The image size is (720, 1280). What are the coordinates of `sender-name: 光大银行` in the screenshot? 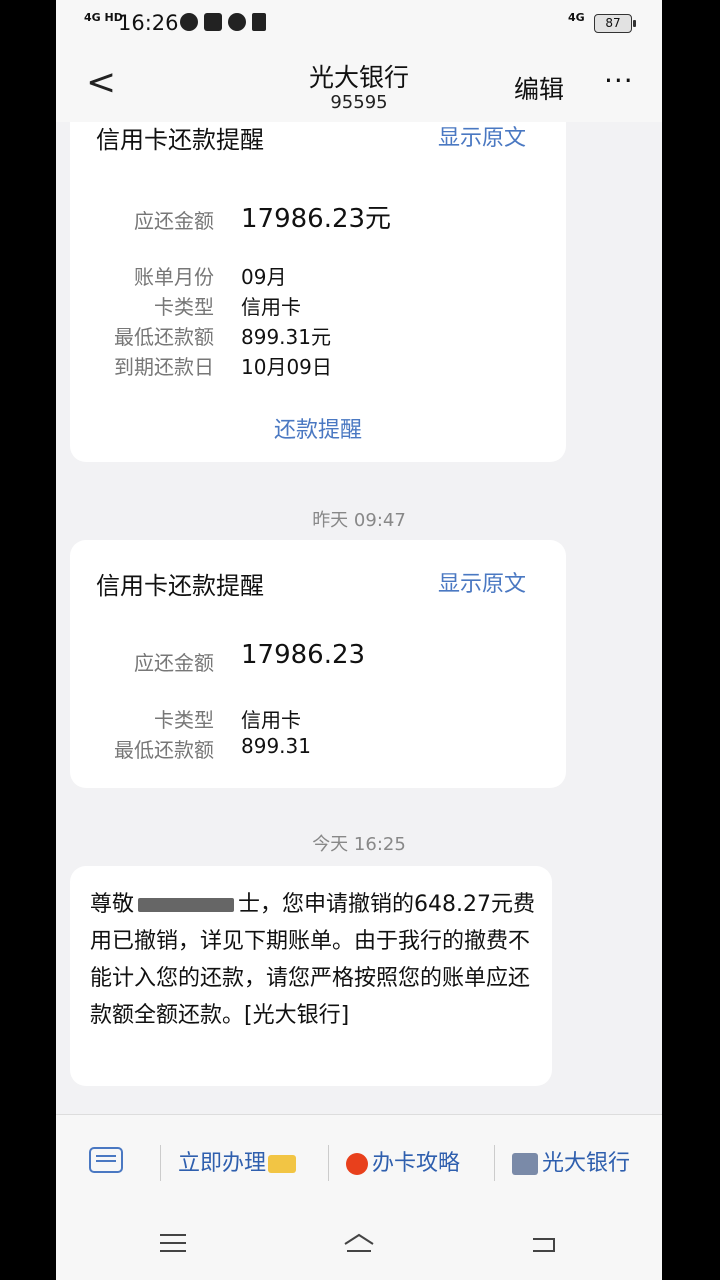 It's located at (358, 77).